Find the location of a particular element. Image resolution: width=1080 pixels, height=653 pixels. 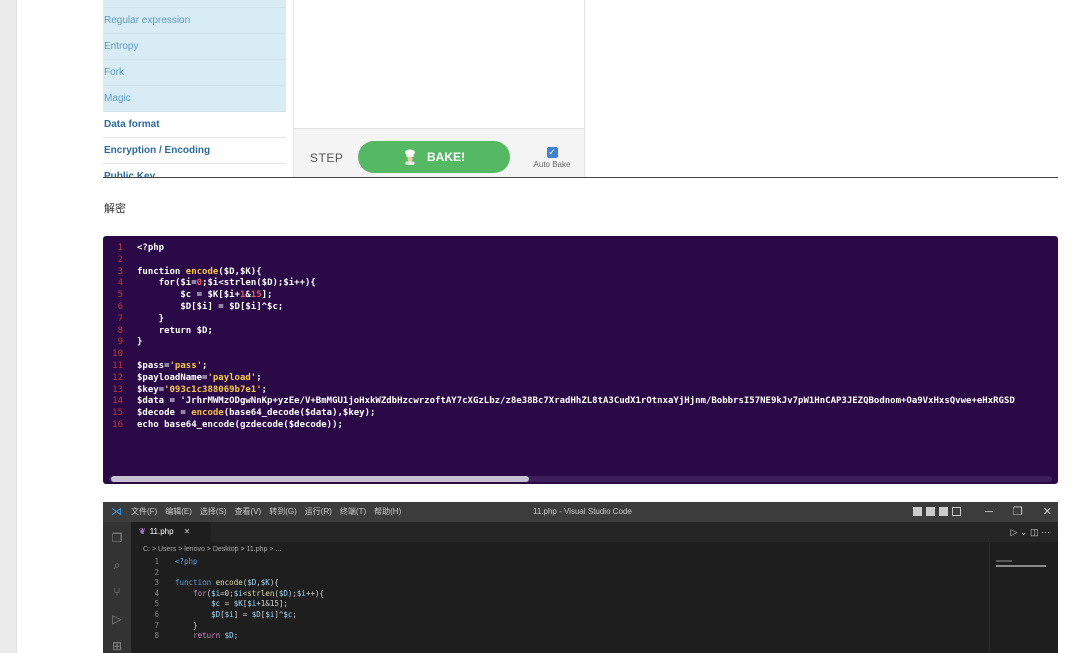

toggle-panel-icon is located at coordinates (930, 511).